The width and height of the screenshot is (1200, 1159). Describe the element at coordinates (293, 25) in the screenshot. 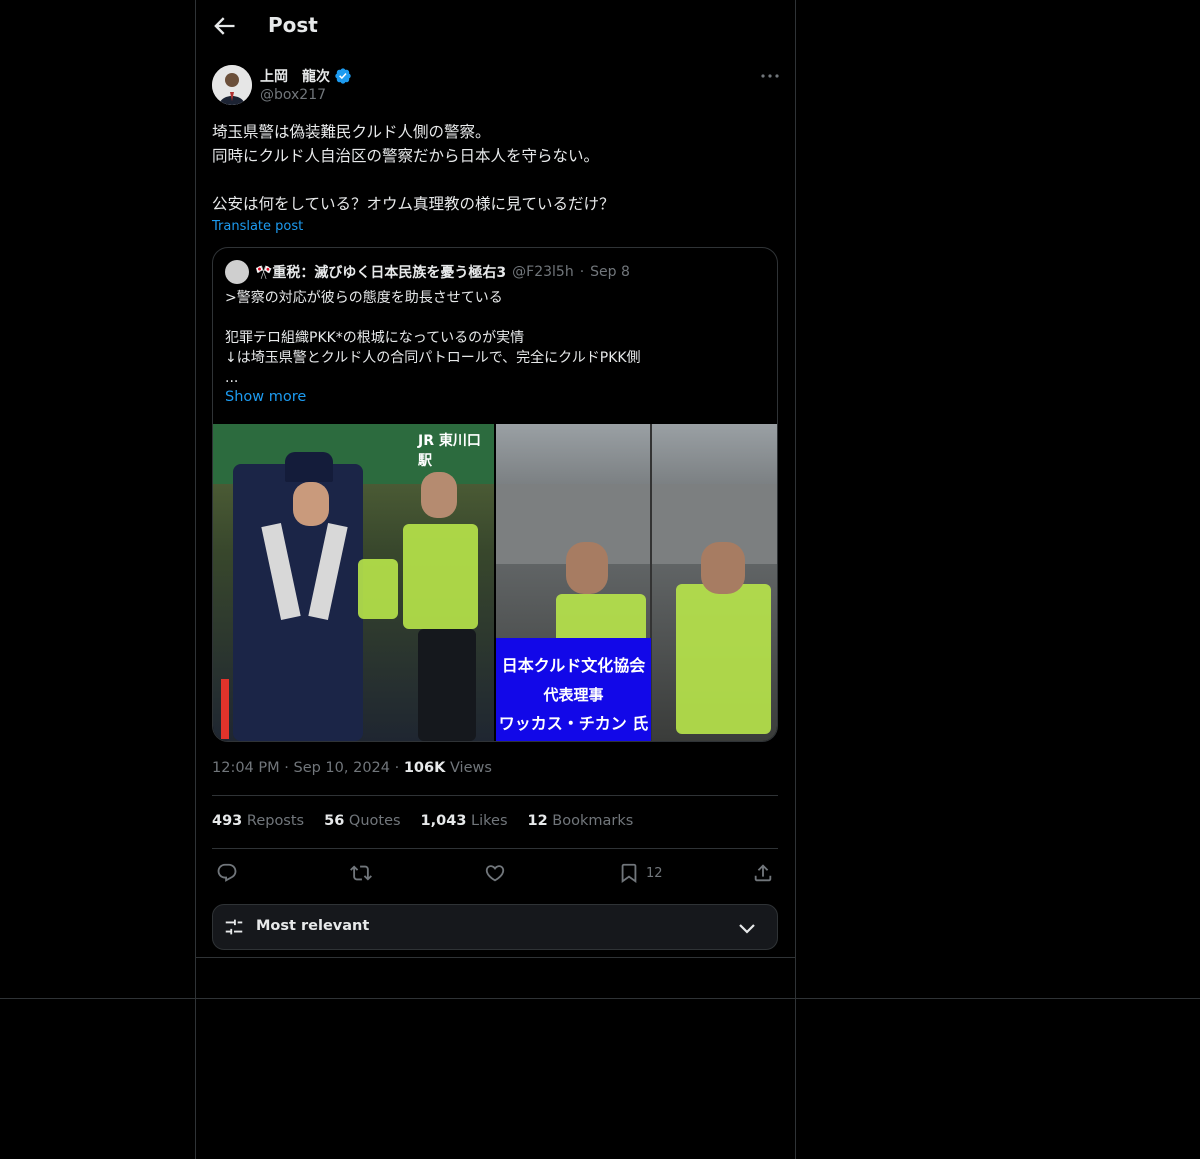

I see `page-title: Post` at that location.